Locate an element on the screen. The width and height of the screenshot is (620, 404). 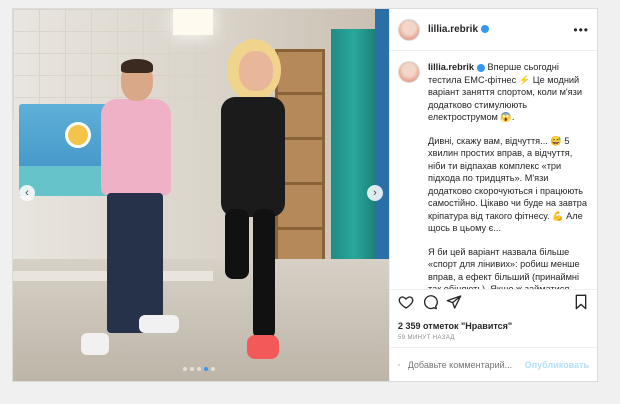
send-icon is located at coordinates (454, 302).